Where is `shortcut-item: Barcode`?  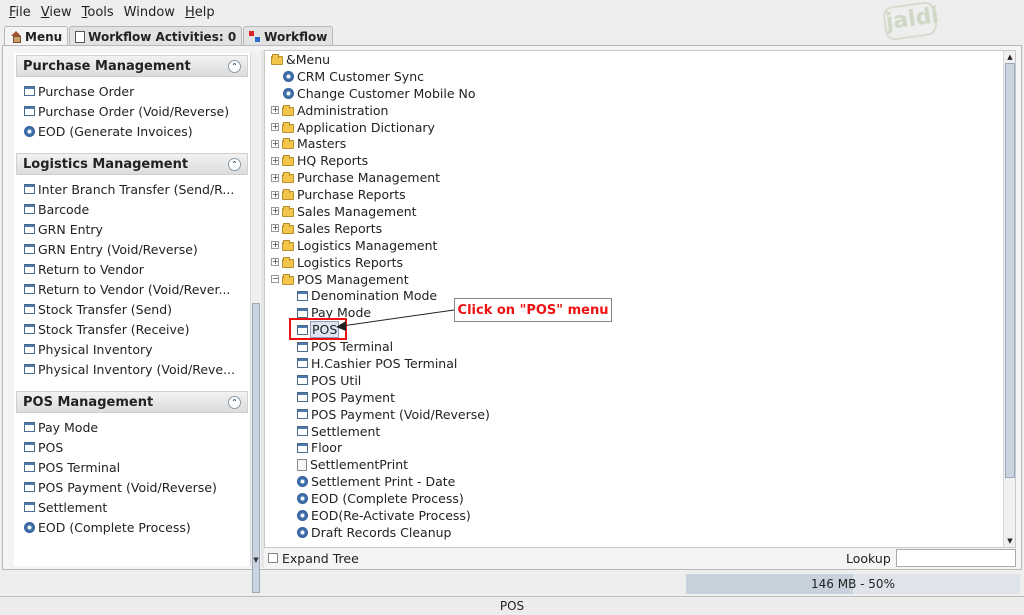
shortcut-item: Barcode is located at coordinates (136, 209).